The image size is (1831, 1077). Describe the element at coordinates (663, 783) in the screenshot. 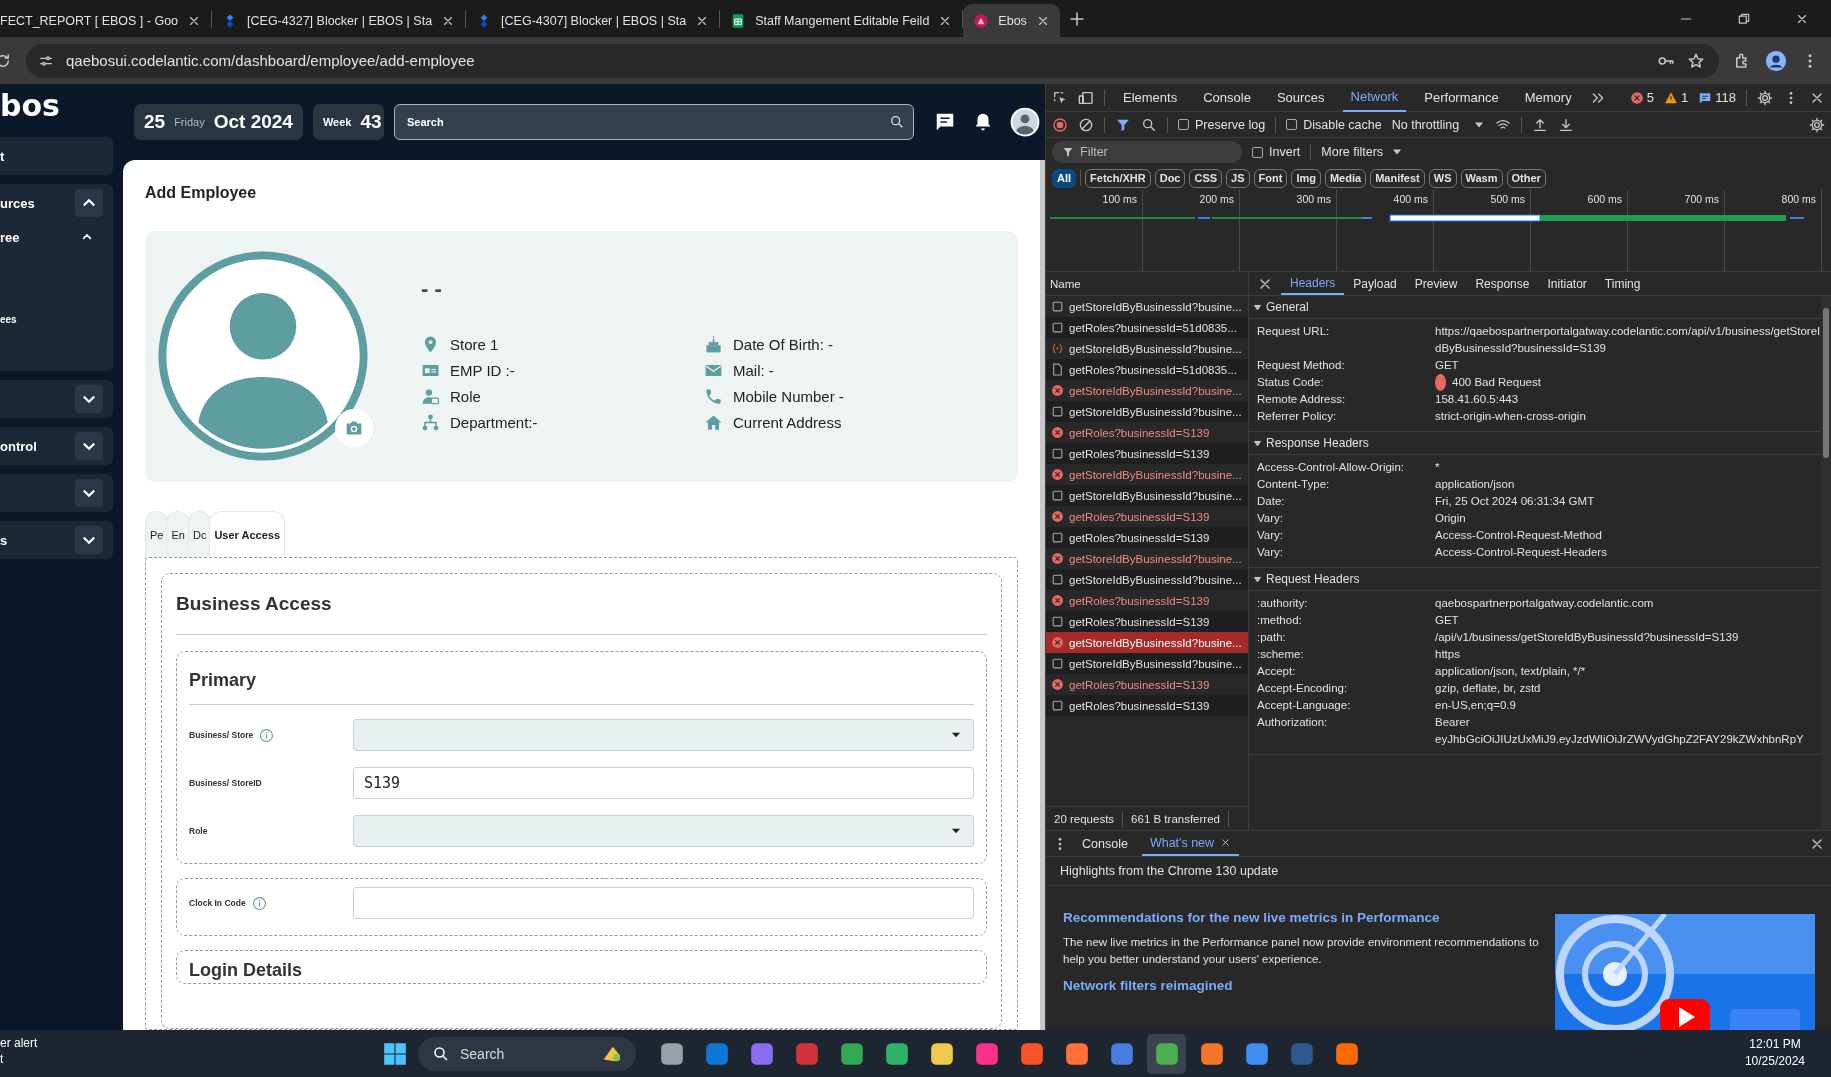

I see `input-field: S139` at that location.